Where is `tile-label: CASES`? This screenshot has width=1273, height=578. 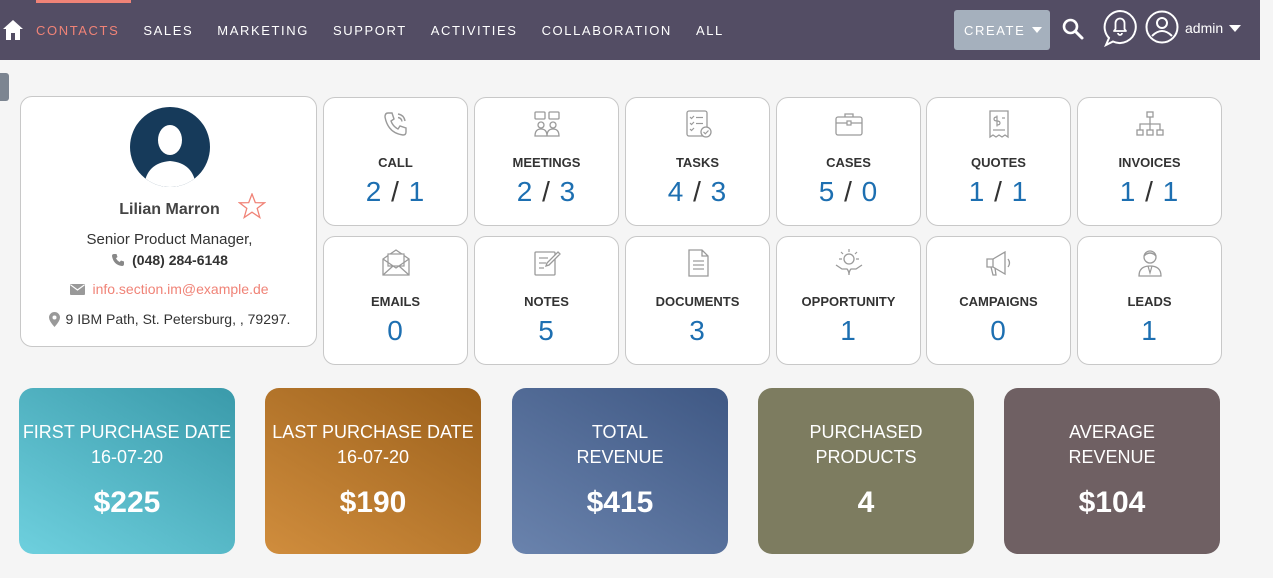 tile-label: CASES is located at coordinates (848, 162).